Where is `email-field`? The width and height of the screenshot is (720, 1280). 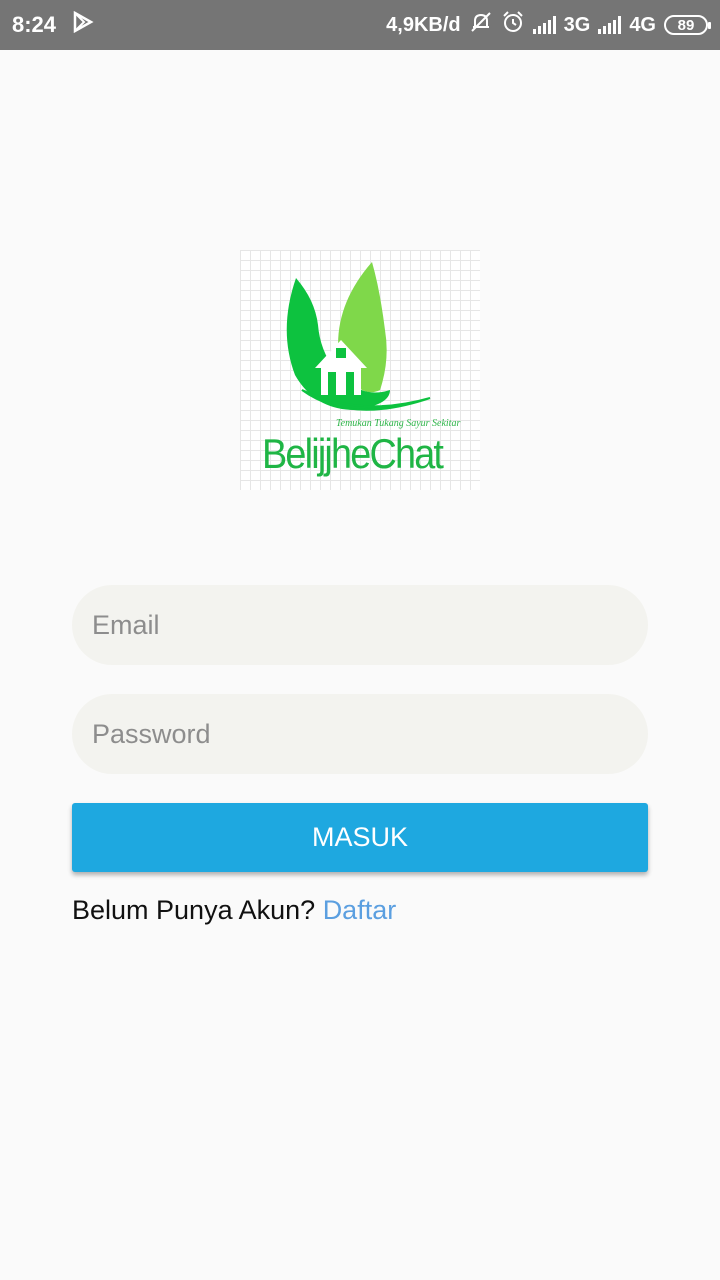
email-field is located at coordinates (360, 625).